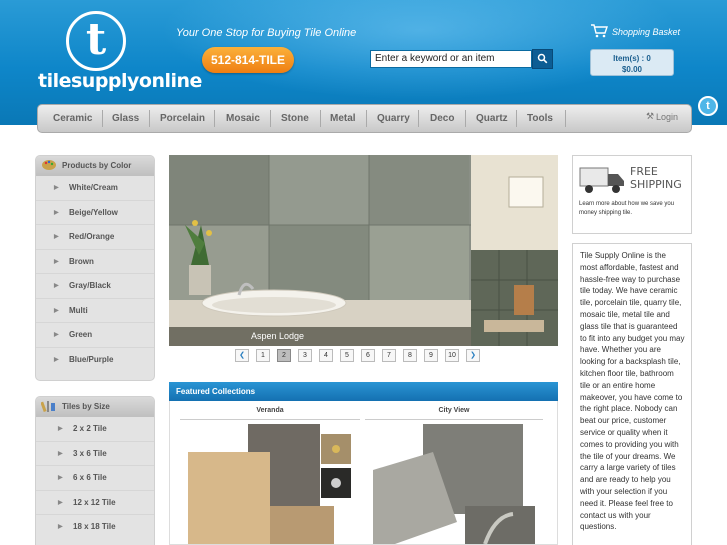 This screenshot has height=545, width=727. Describe the element at coordinates (410, 355) in the screenshot. I see `pager-page-8: 8` at that location.